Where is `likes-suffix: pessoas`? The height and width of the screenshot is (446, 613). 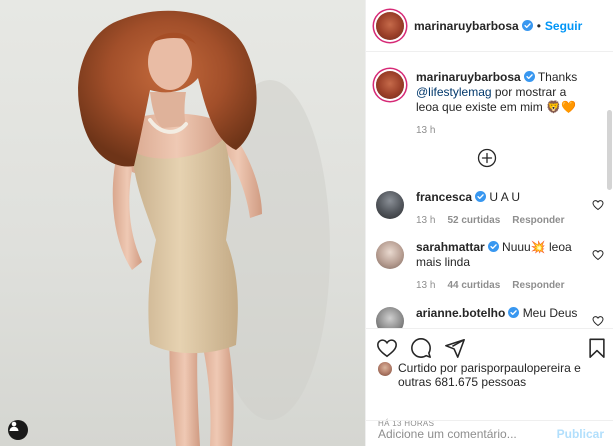 likes-suffix: pessoas is located at coordinates (502, 382).